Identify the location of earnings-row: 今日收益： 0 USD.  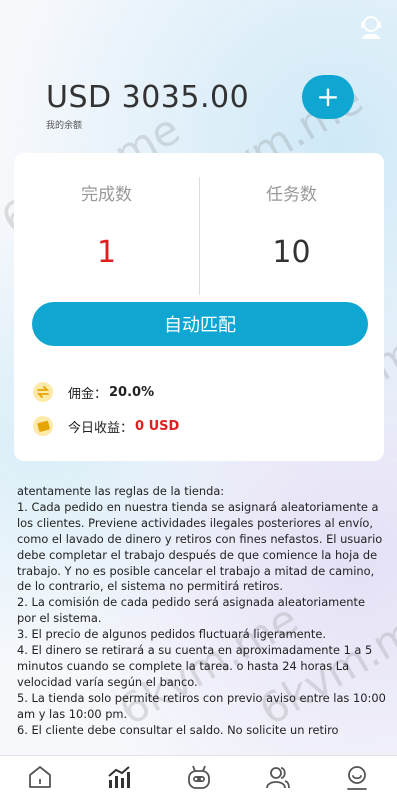
(105, 426).